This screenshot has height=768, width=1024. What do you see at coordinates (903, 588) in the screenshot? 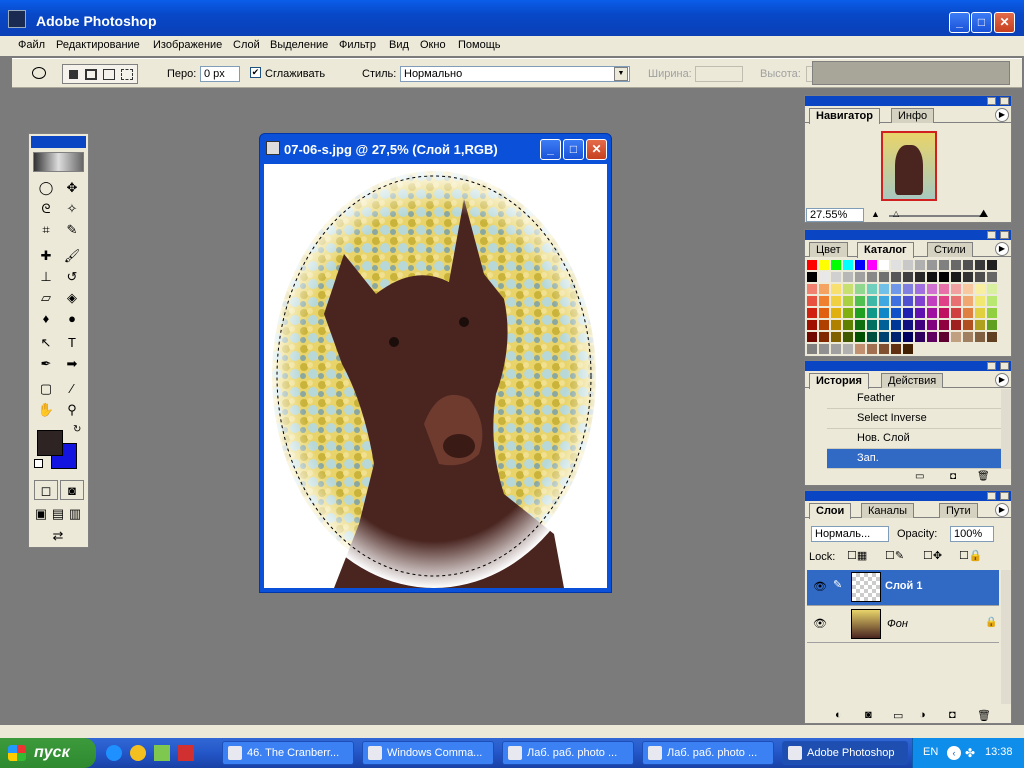
I see `layer-row-selected: 👁 ✎ Слой 1` at bounding box center [903, 588].